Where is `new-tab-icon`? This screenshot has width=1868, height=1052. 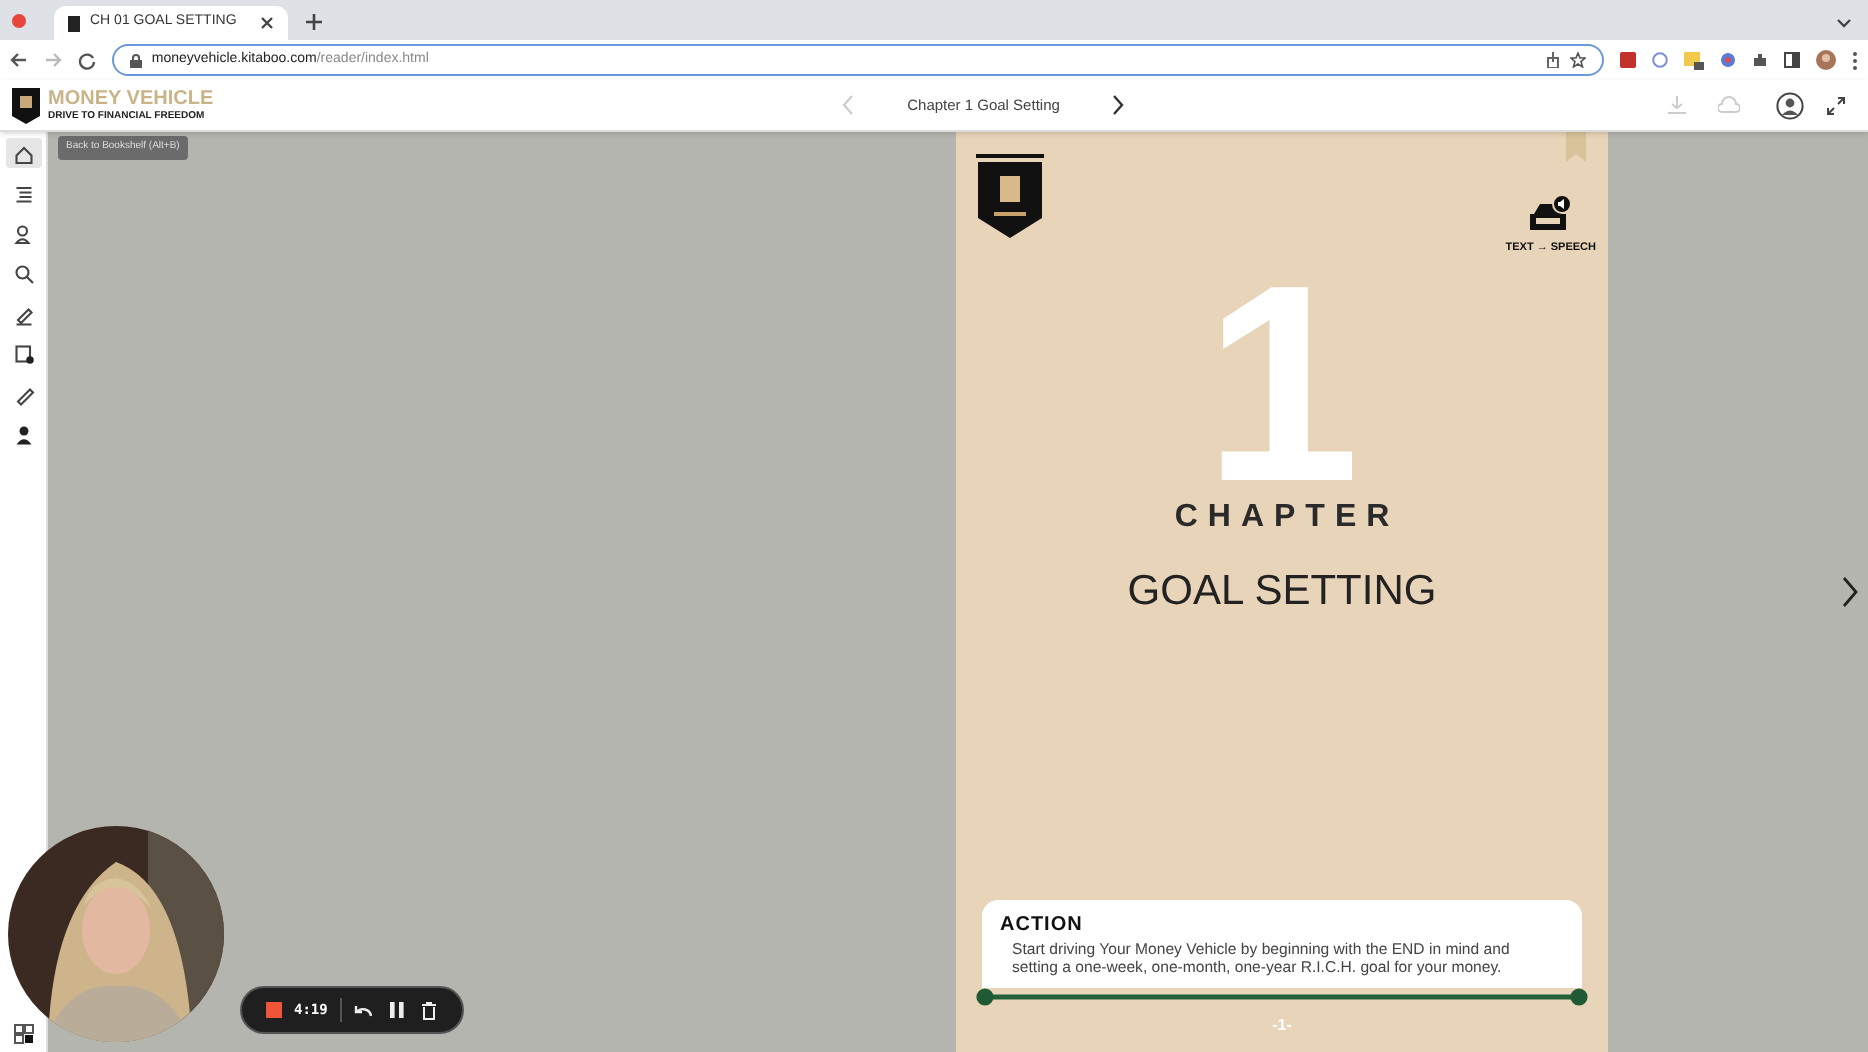
new-tab-icon is located at coordinates (314, 22).